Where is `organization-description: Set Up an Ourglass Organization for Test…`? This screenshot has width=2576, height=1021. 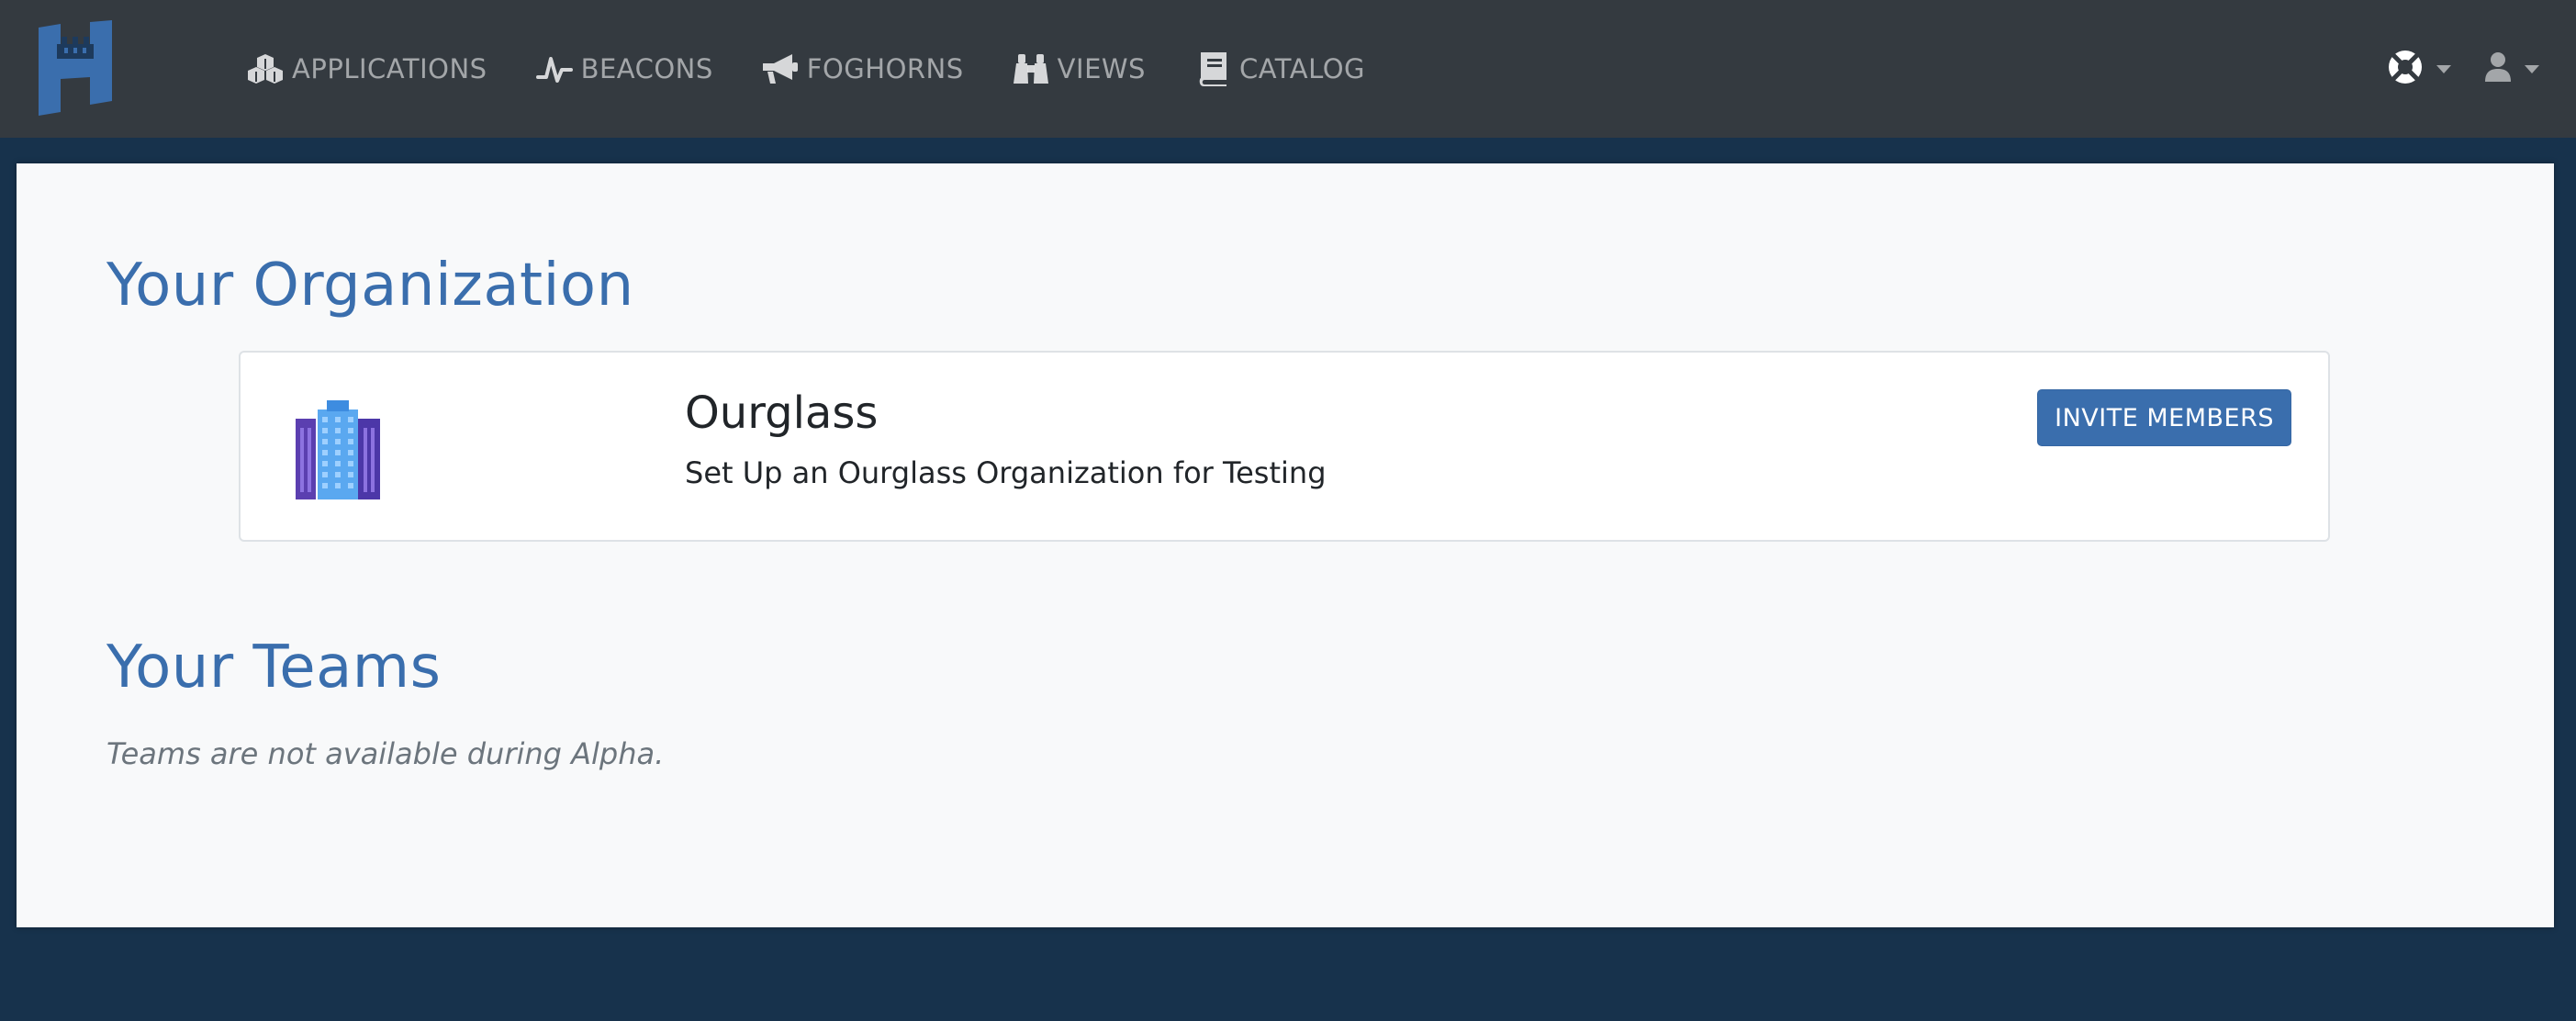 organization-description: Set Up an Ourglass Organization for Test… is located at coordinates (1006, 473).